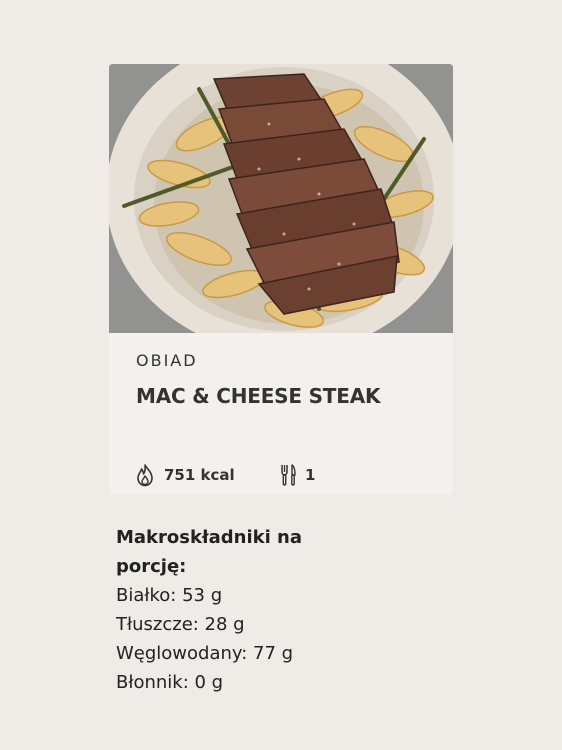  I want to click on calories-value: 751 kcal, so click(199, 475).